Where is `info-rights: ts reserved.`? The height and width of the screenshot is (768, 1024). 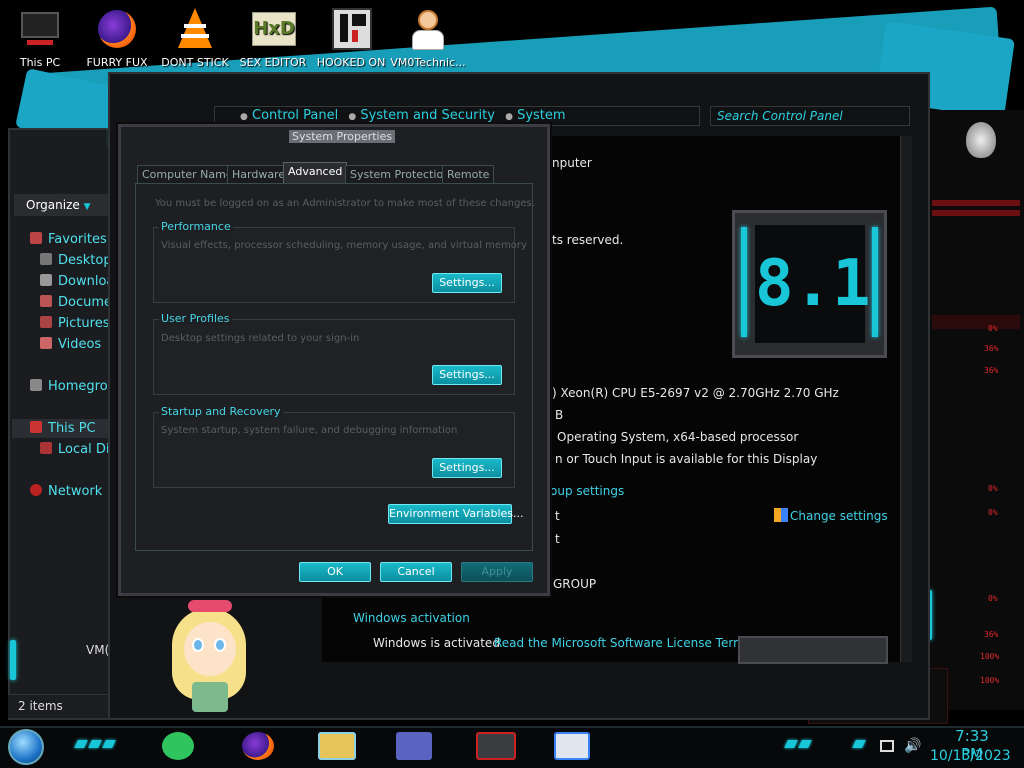
info-rights: ts reserved. is located at coordinates (588, 240).